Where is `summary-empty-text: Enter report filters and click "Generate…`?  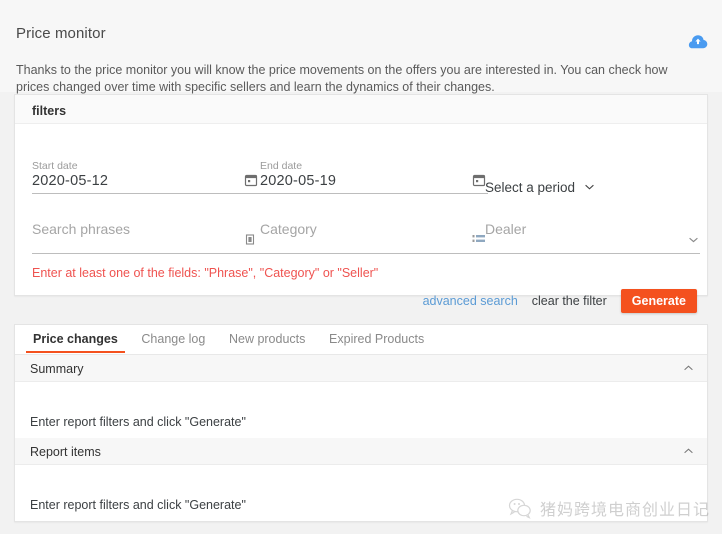 summary-empty-text: Enter report filters and click "Generate… is located at coordinates (138, 422).